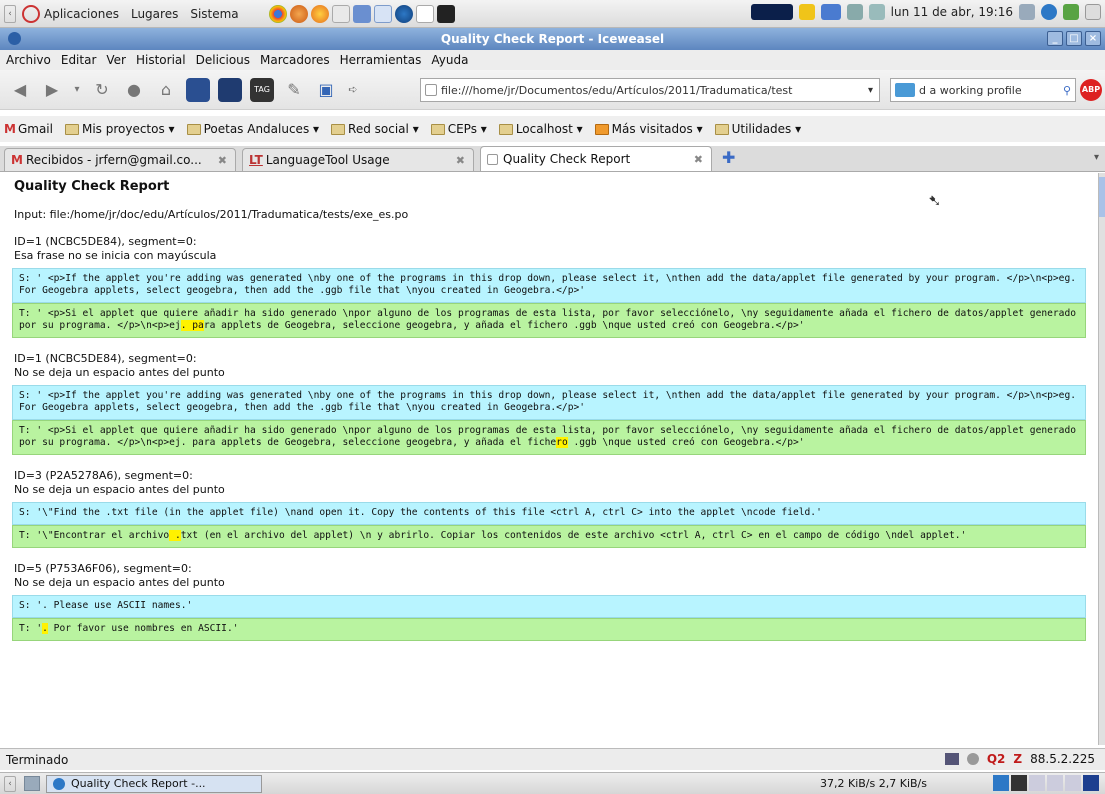  Describe the element at coordinates (728, 157) in the screenshot. I see `new-tab-icon: ✚` at that location.